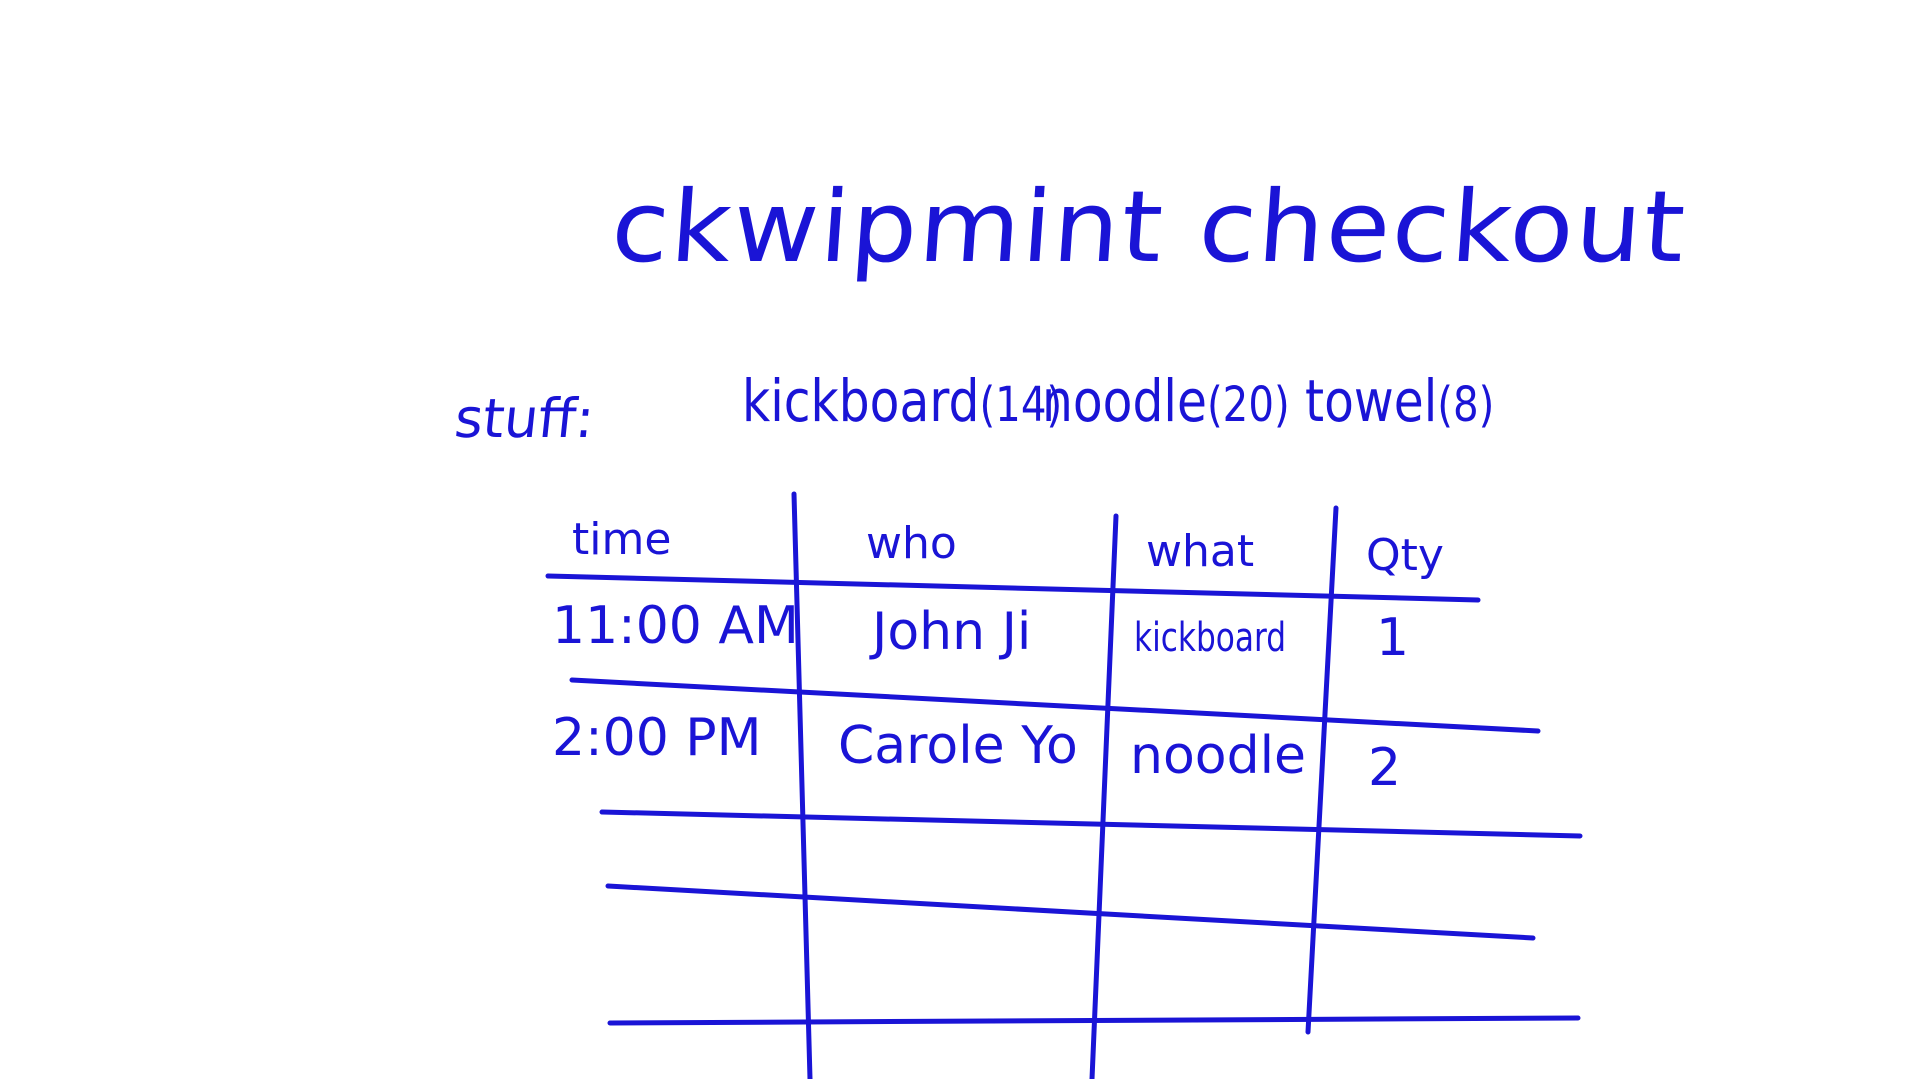 The width and height of the screenshot is (1919, 1079). What do you see at coordinates (524, 418) in the screenshot?
I see `stuff-label: stuff:` at bounding box center [524, 418].